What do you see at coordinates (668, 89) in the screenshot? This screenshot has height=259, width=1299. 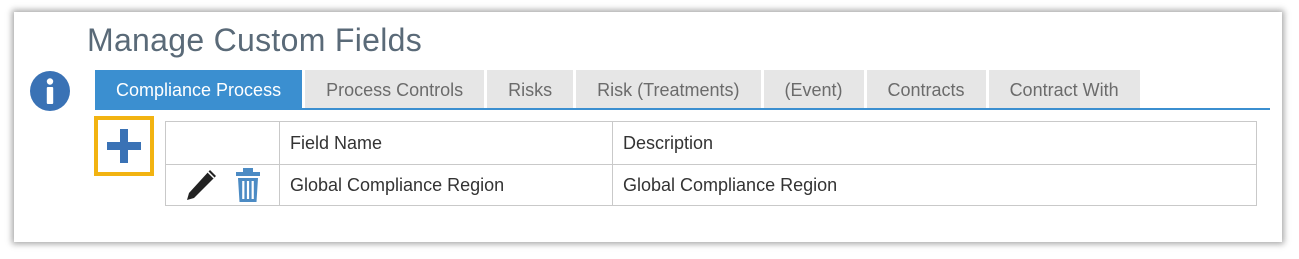 I see `tab-risk-treatments: Risk (Treatments)` at bounding box center [668, 89].